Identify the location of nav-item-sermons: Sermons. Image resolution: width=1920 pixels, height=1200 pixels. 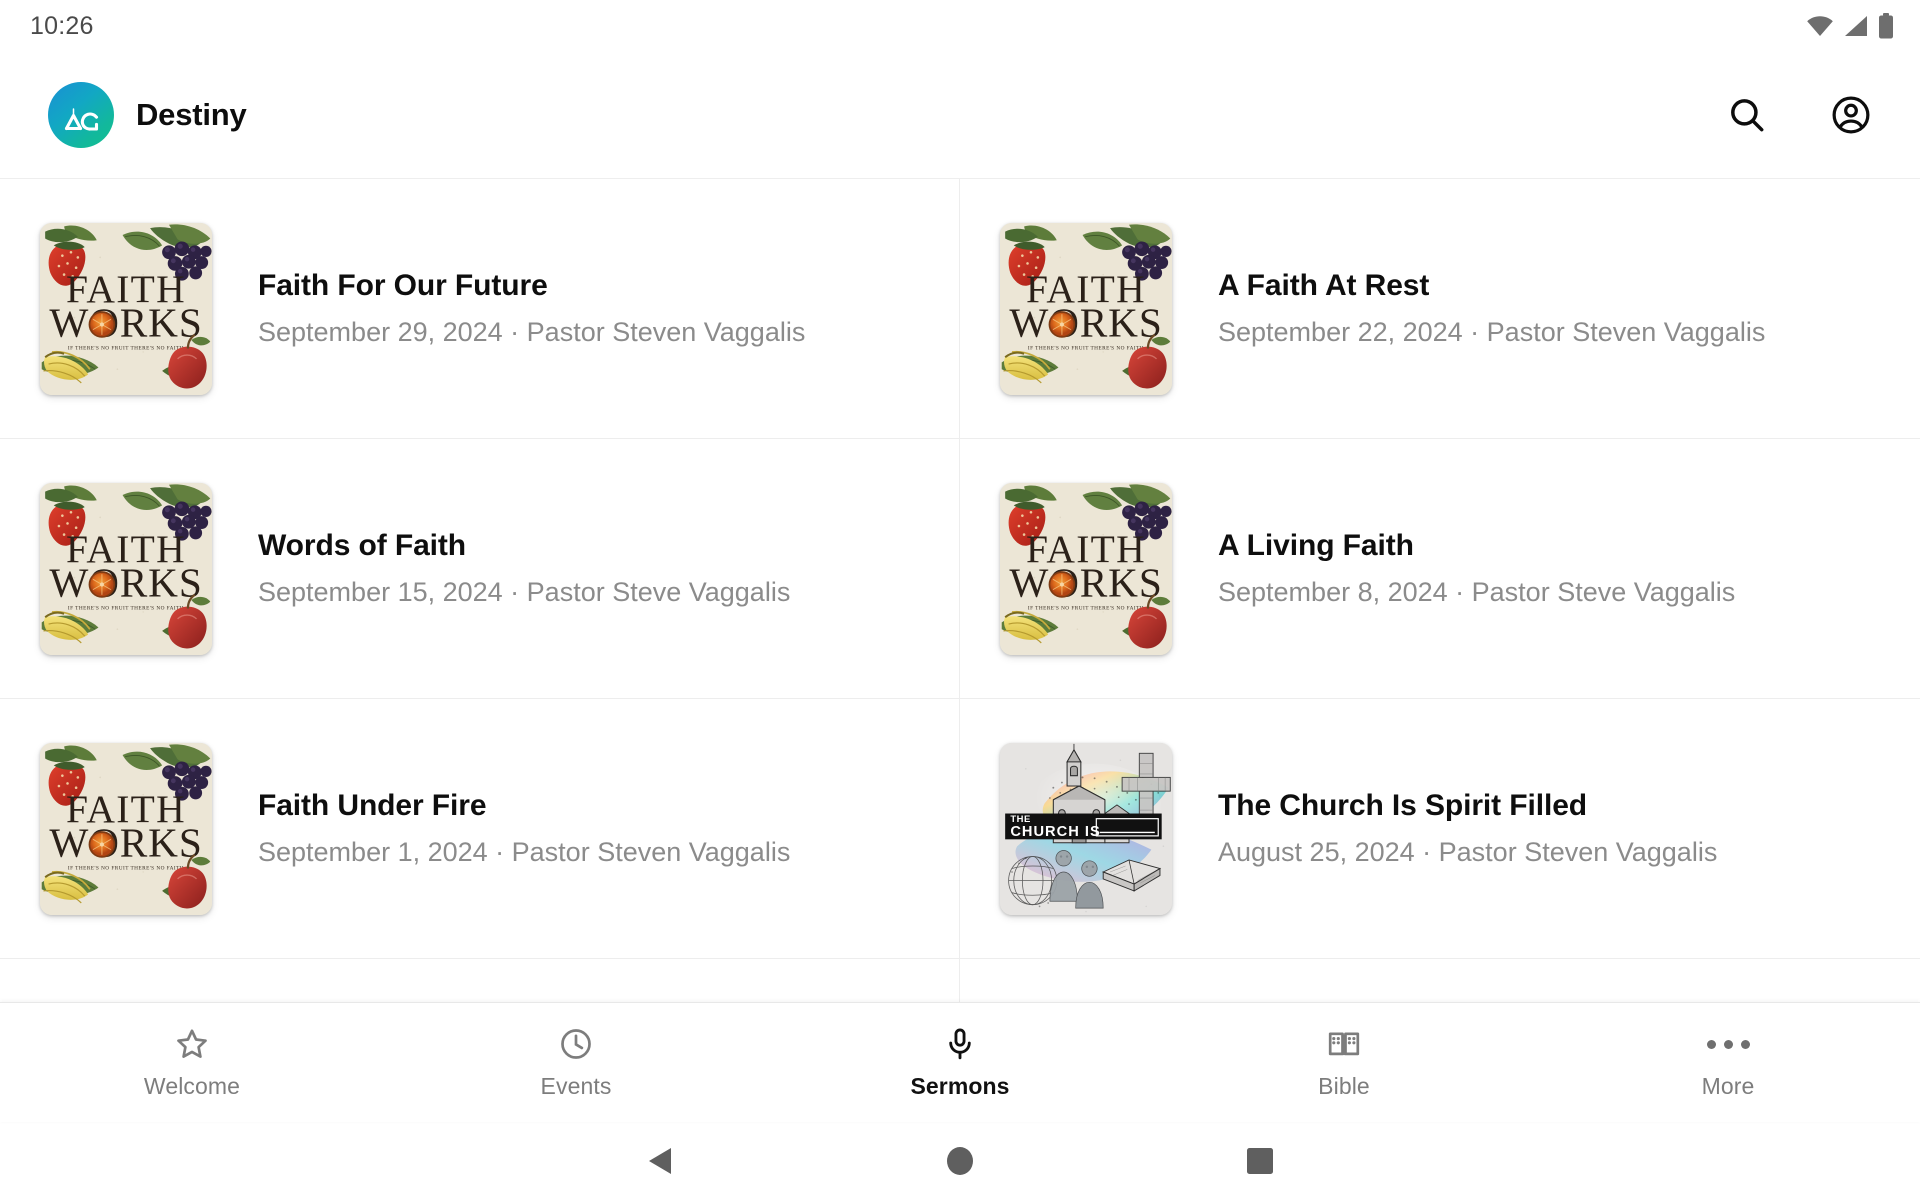
(960, 1062).